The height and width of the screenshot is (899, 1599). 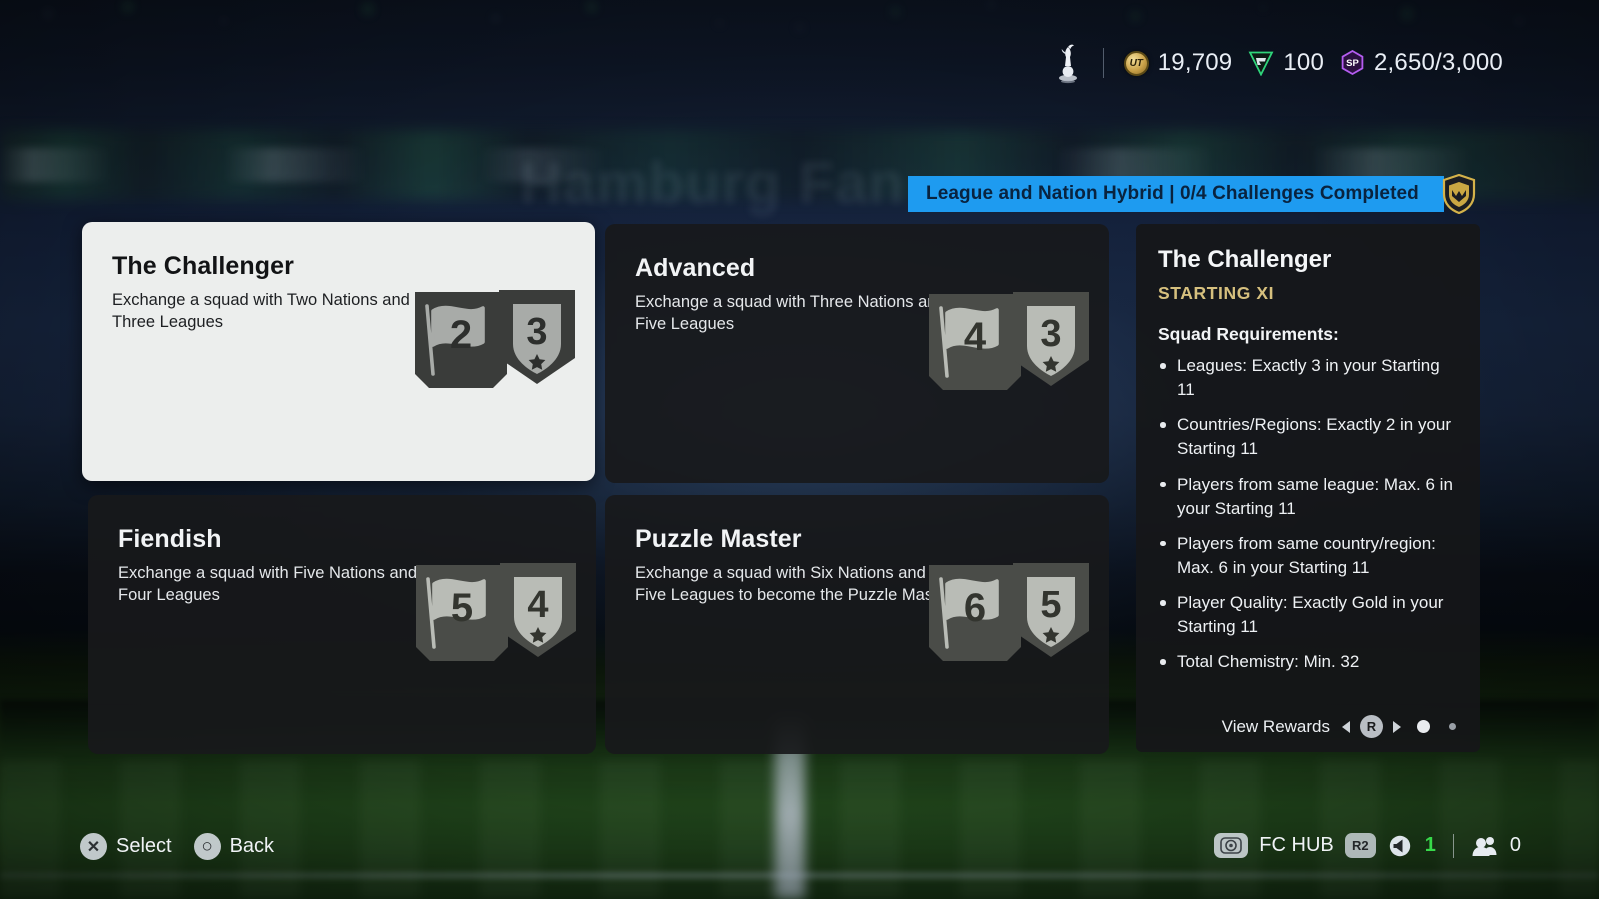 I want to click on requirement-item: Total Chemistry: Min. 32, so click(x=1307, y=662).